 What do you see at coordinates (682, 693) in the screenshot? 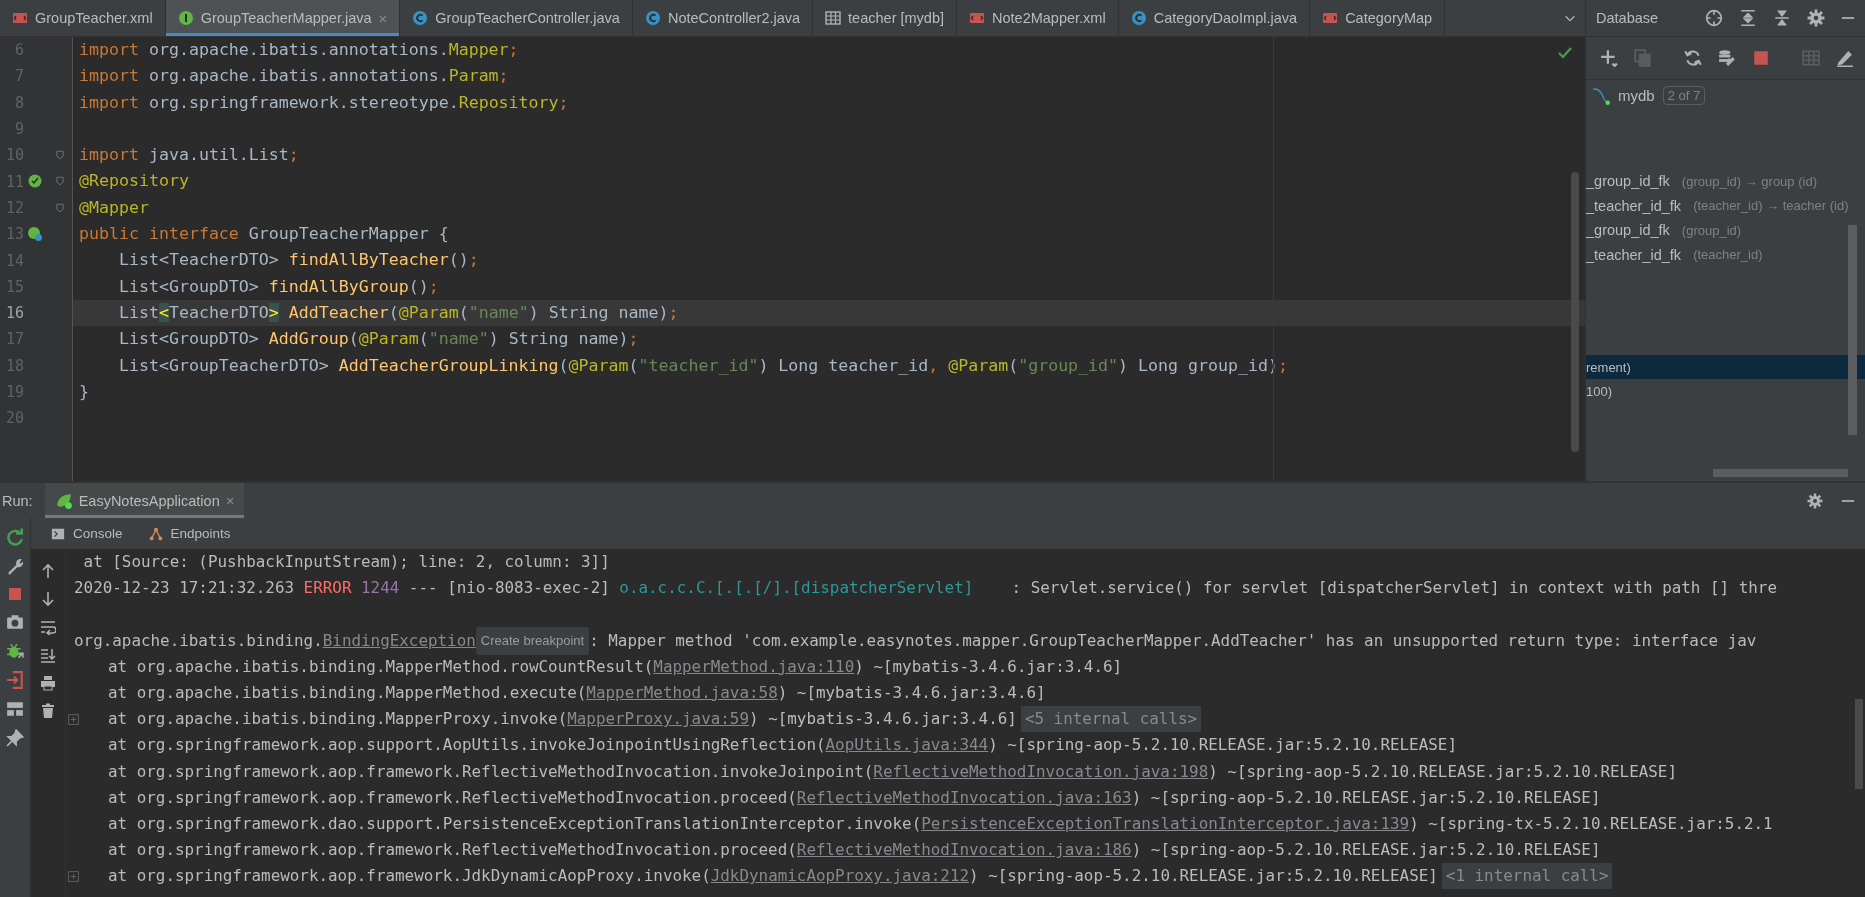
I see `source-link: MapperMethod.java:58` at bounding box center [682, 693].